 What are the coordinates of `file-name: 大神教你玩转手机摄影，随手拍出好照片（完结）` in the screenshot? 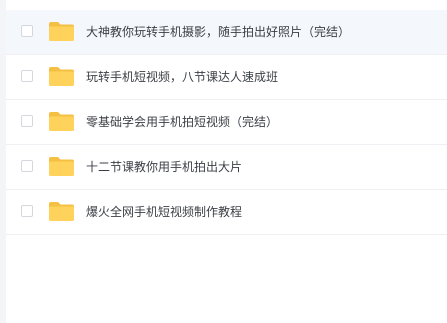 It's located at (218, 32).